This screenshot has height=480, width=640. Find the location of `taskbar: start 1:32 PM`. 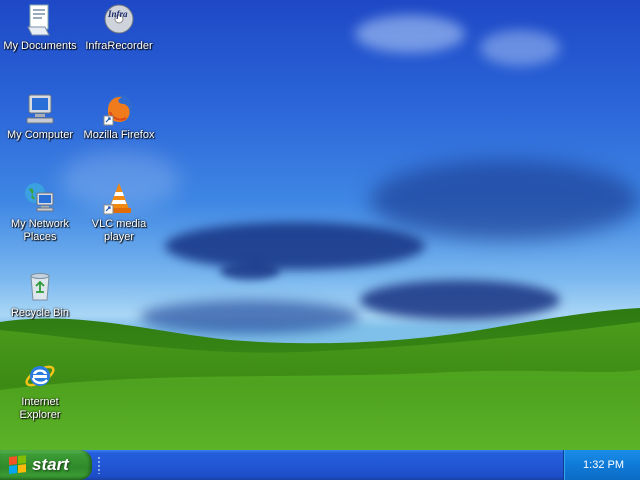

taskbar: start 1:32 PM is located at coordinates (320, 465).